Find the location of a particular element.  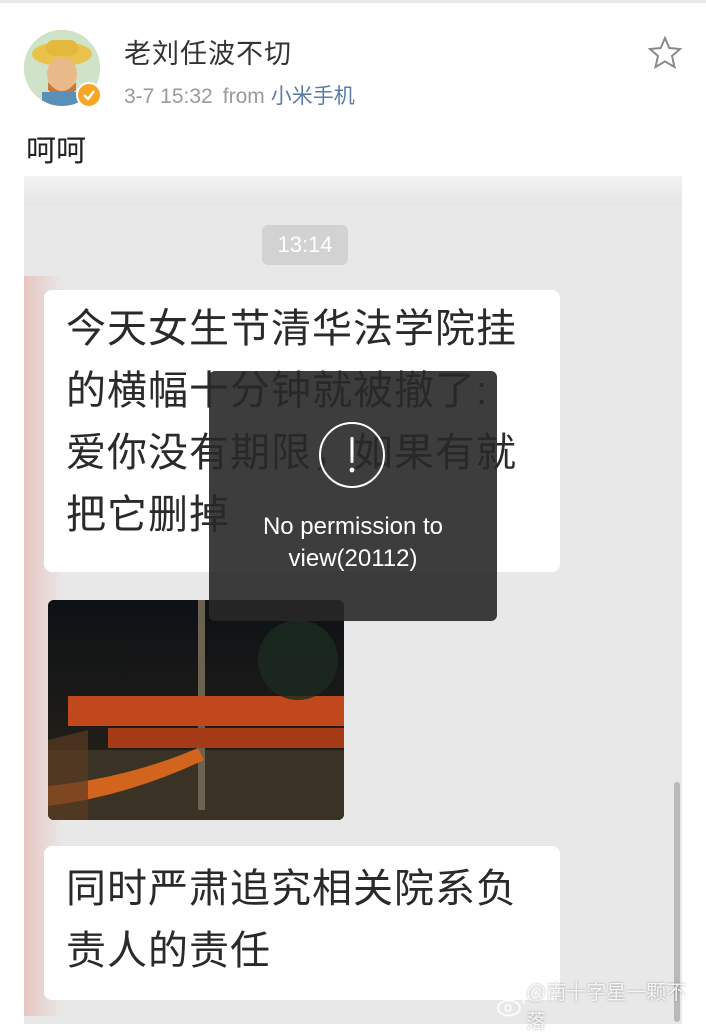

weibo-icon is located at coordinates (511, 1006).